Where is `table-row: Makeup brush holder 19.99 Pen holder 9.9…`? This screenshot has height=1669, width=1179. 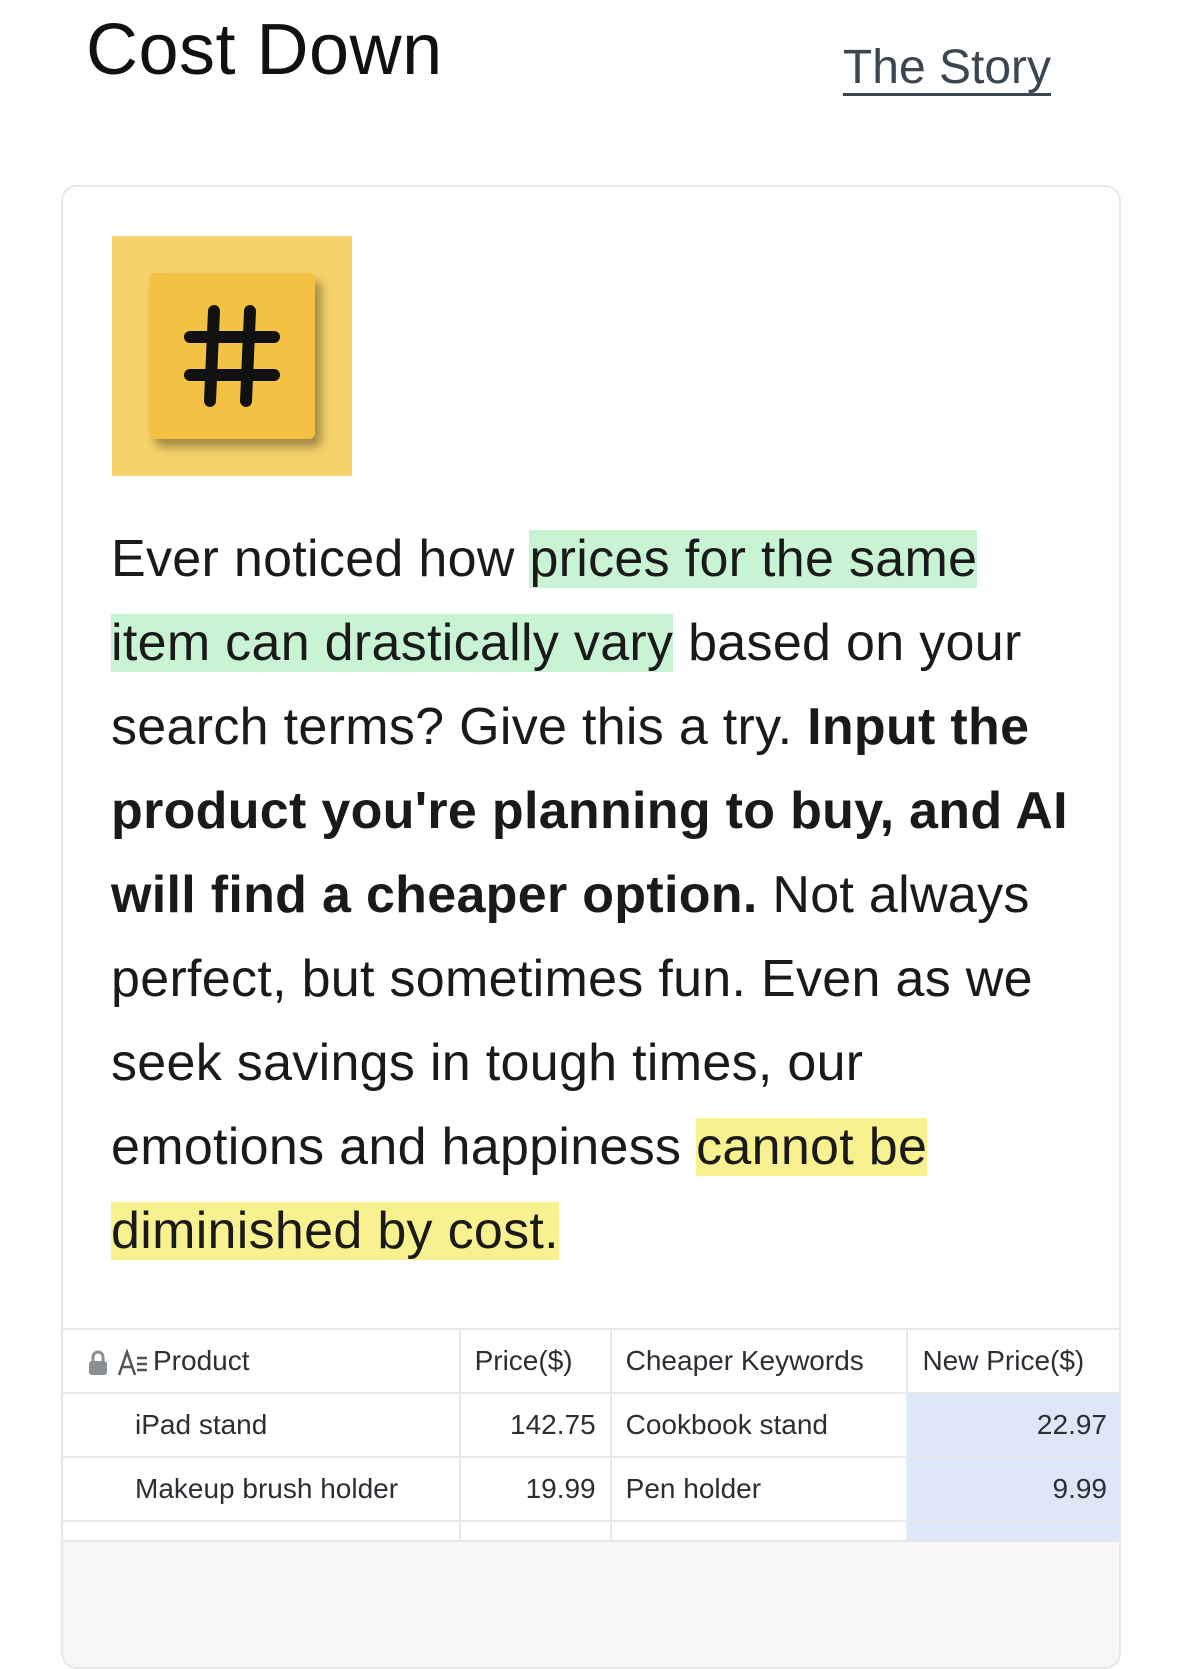
table-row: Makeup brush holder 19.99 Pen holder 9.9… is located at coordinates (591, 1488).